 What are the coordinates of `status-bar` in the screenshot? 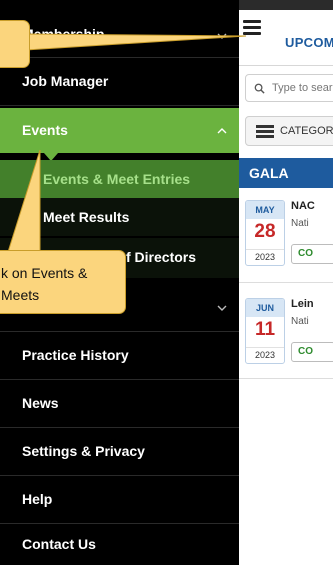 It's located at (286, 5).